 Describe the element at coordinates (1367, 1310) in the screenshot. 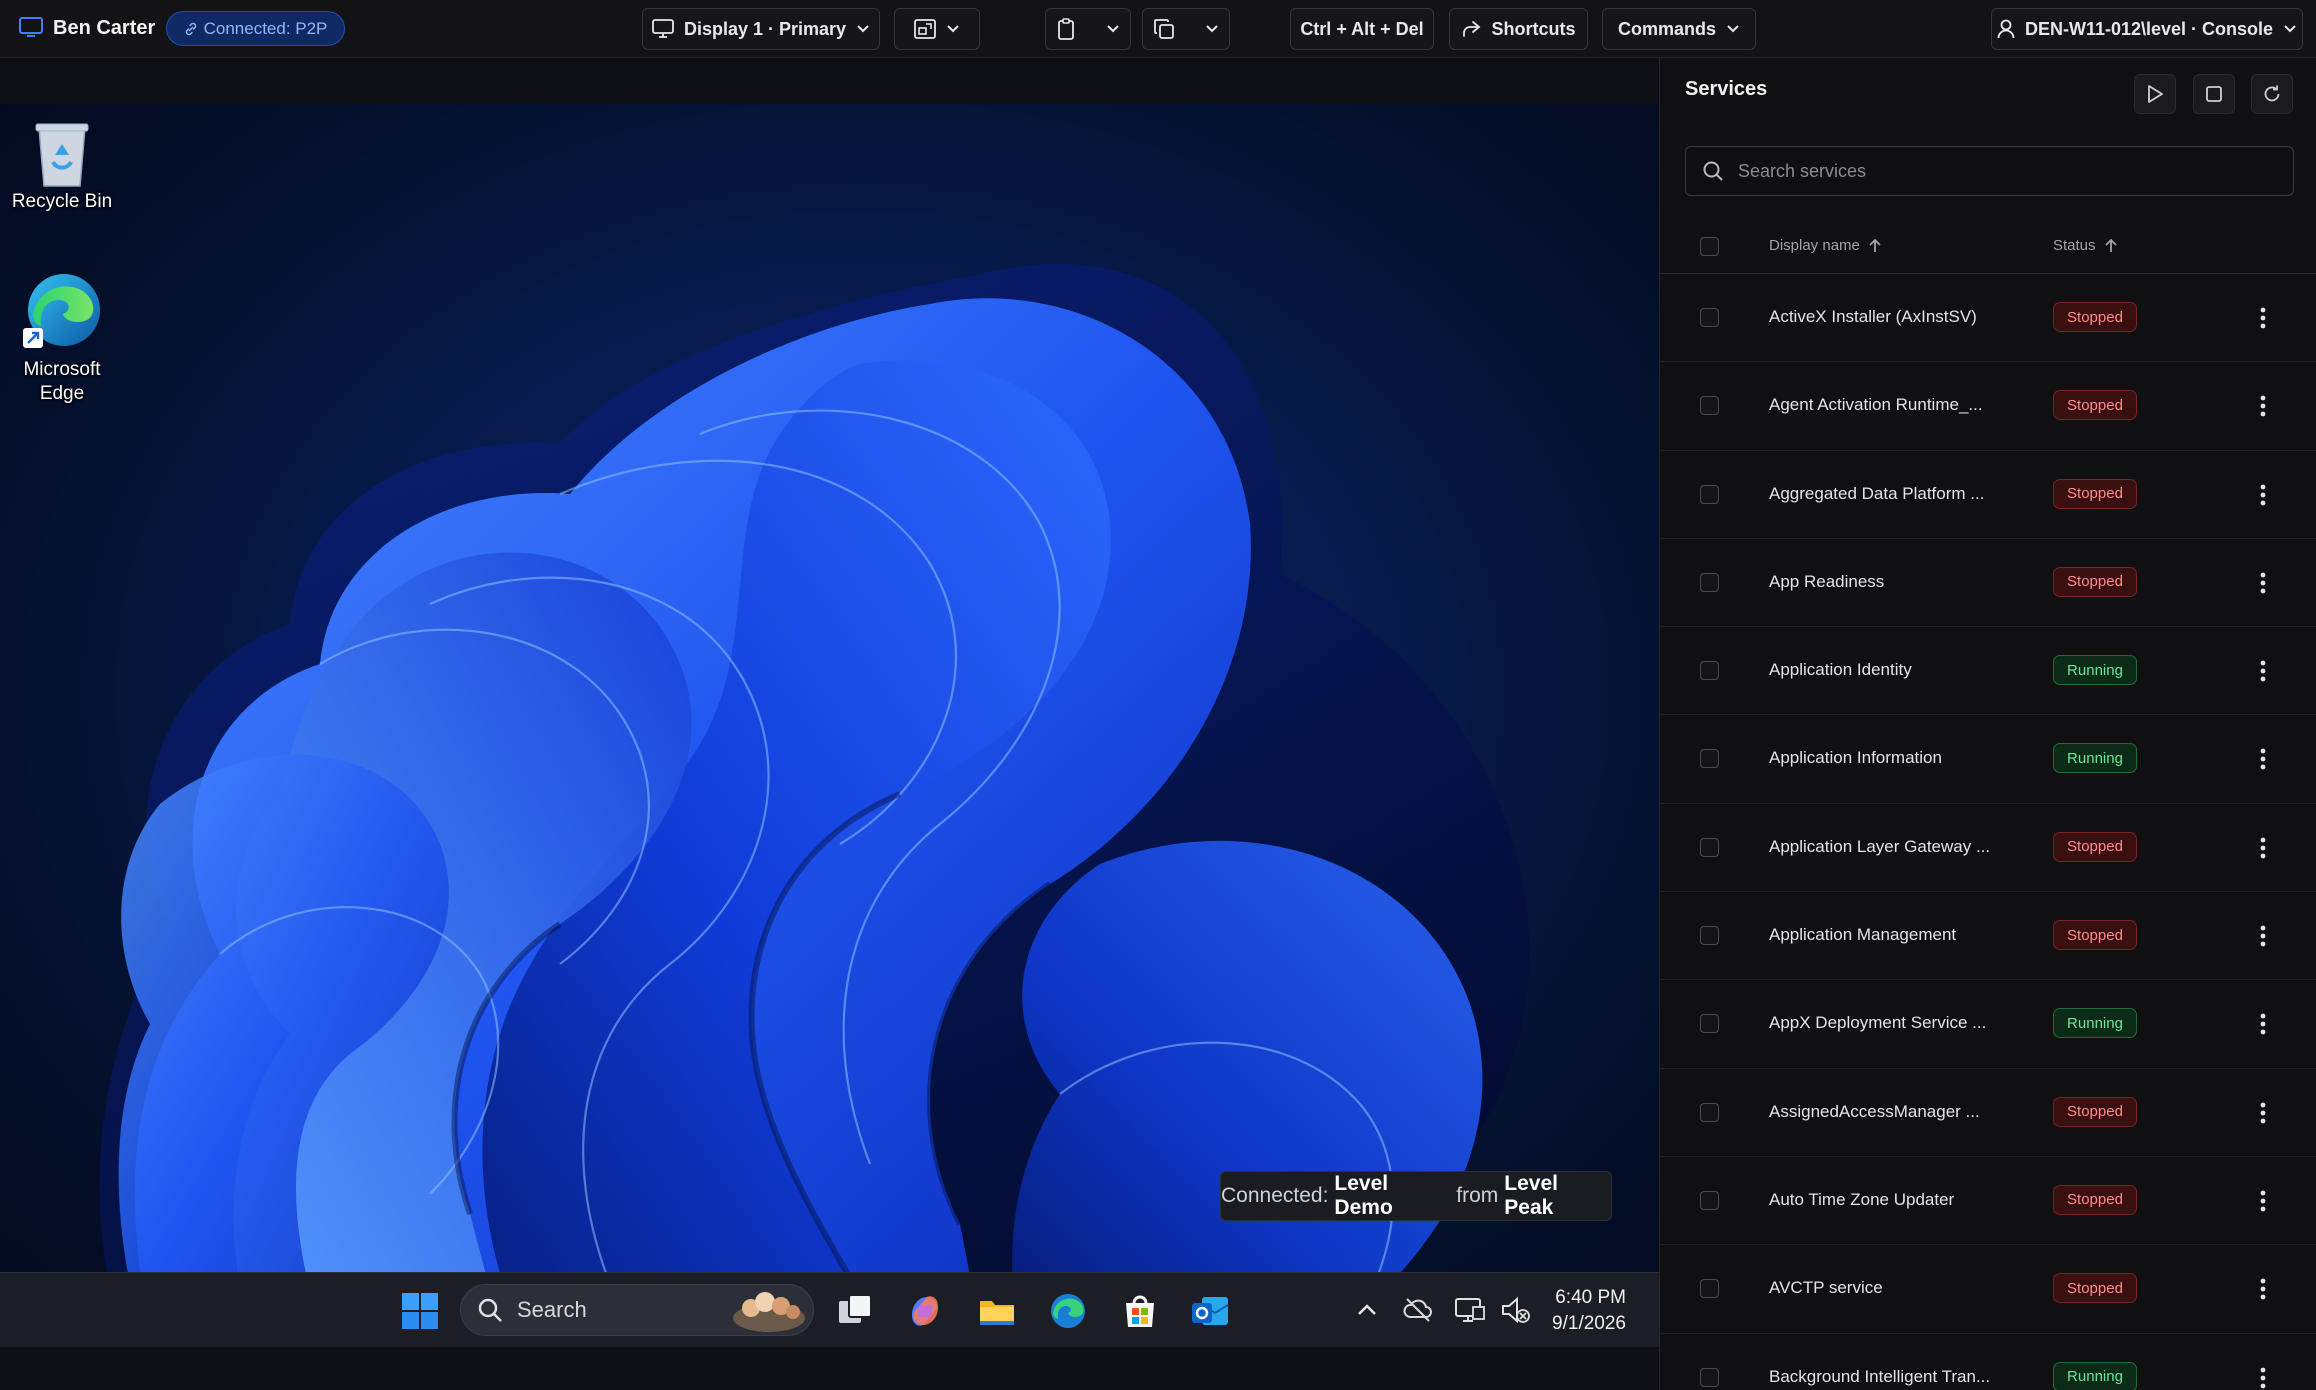

I see `chevron-up-icon` at that location.